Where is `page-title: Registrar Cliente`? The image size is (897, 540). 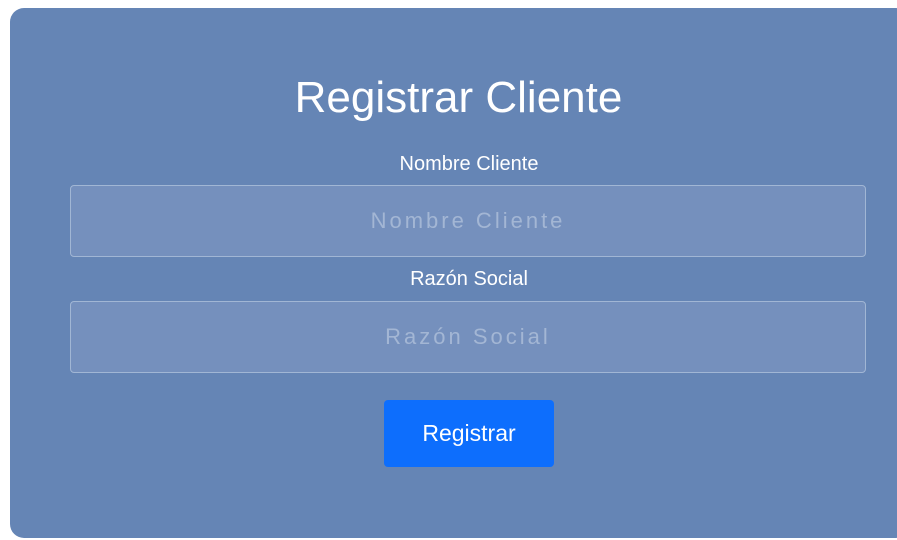 page-title: Registrar Cliente is located at coordinates (458, 97).